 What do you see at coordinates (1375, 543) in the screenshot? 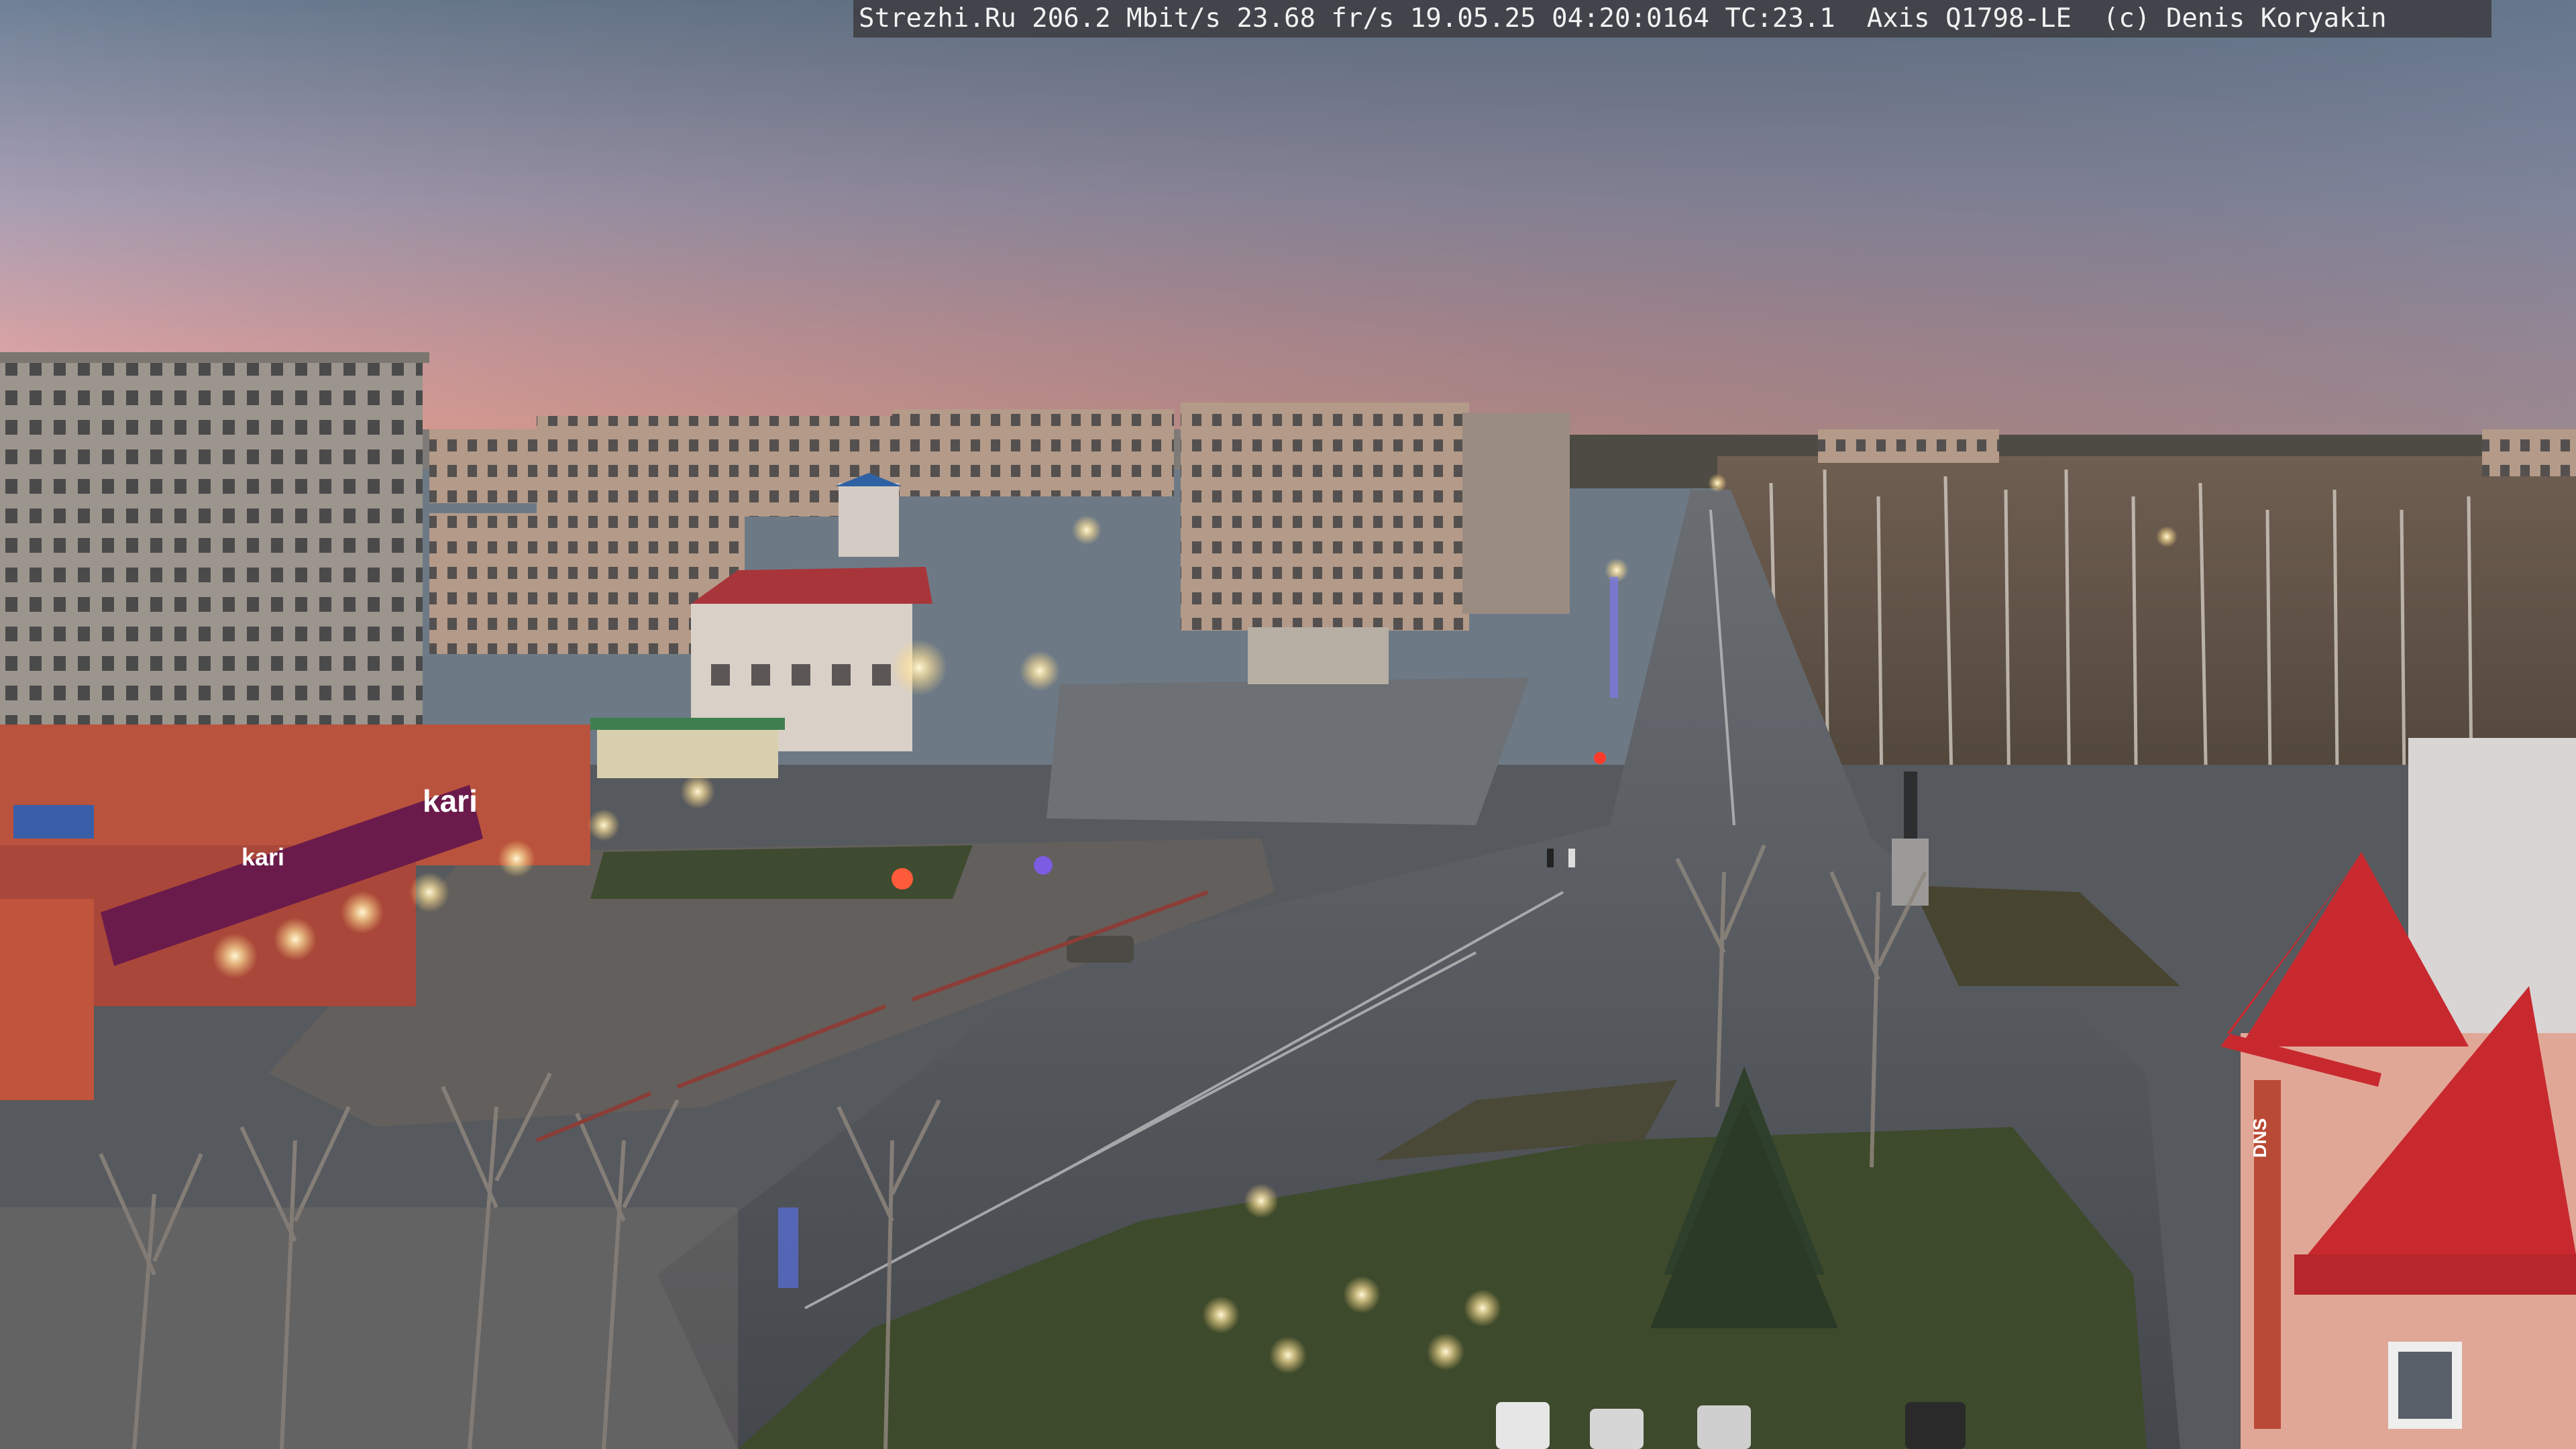
I see `central-highrise` at bounding box center [1375, 543].